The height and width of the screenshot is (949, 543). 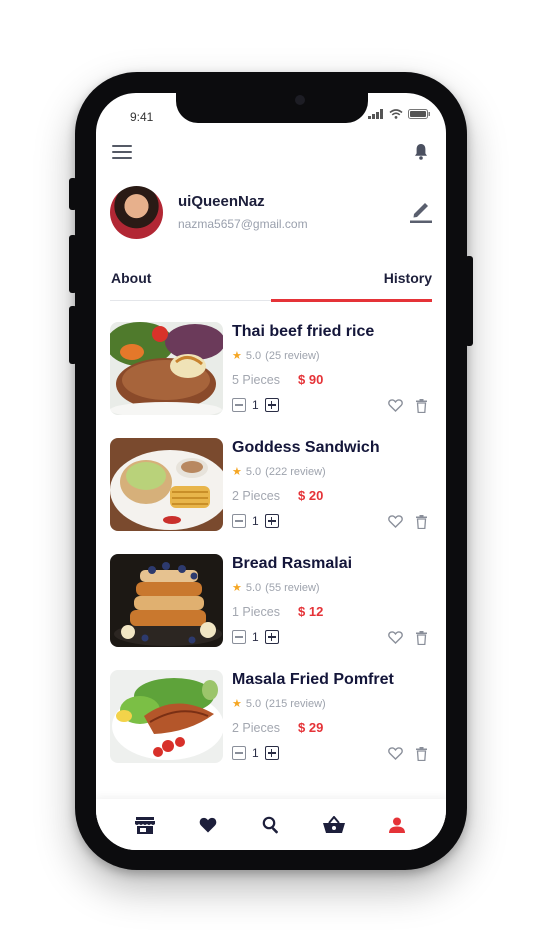 I want to click on item-title: Bread Rasmalai, so click(x=292, y=563).